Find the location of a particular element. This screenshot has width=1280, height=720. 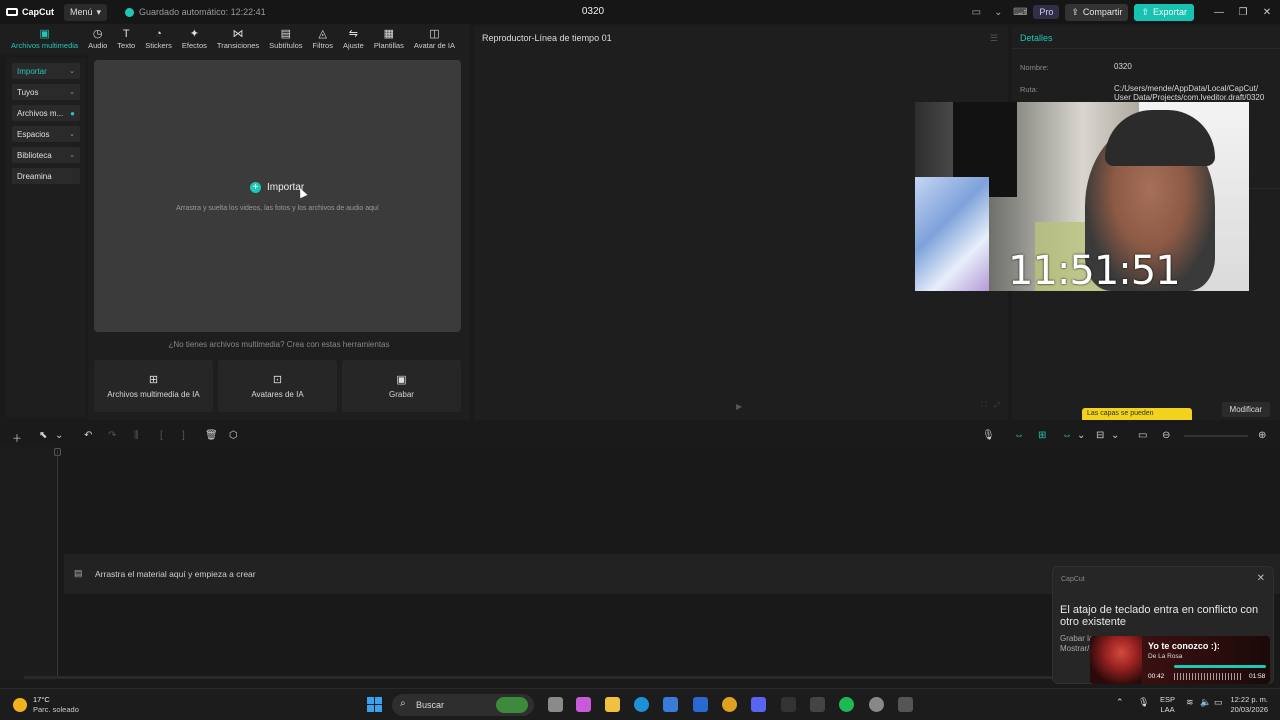

progress-bar is located at coordinates (1220, 666).